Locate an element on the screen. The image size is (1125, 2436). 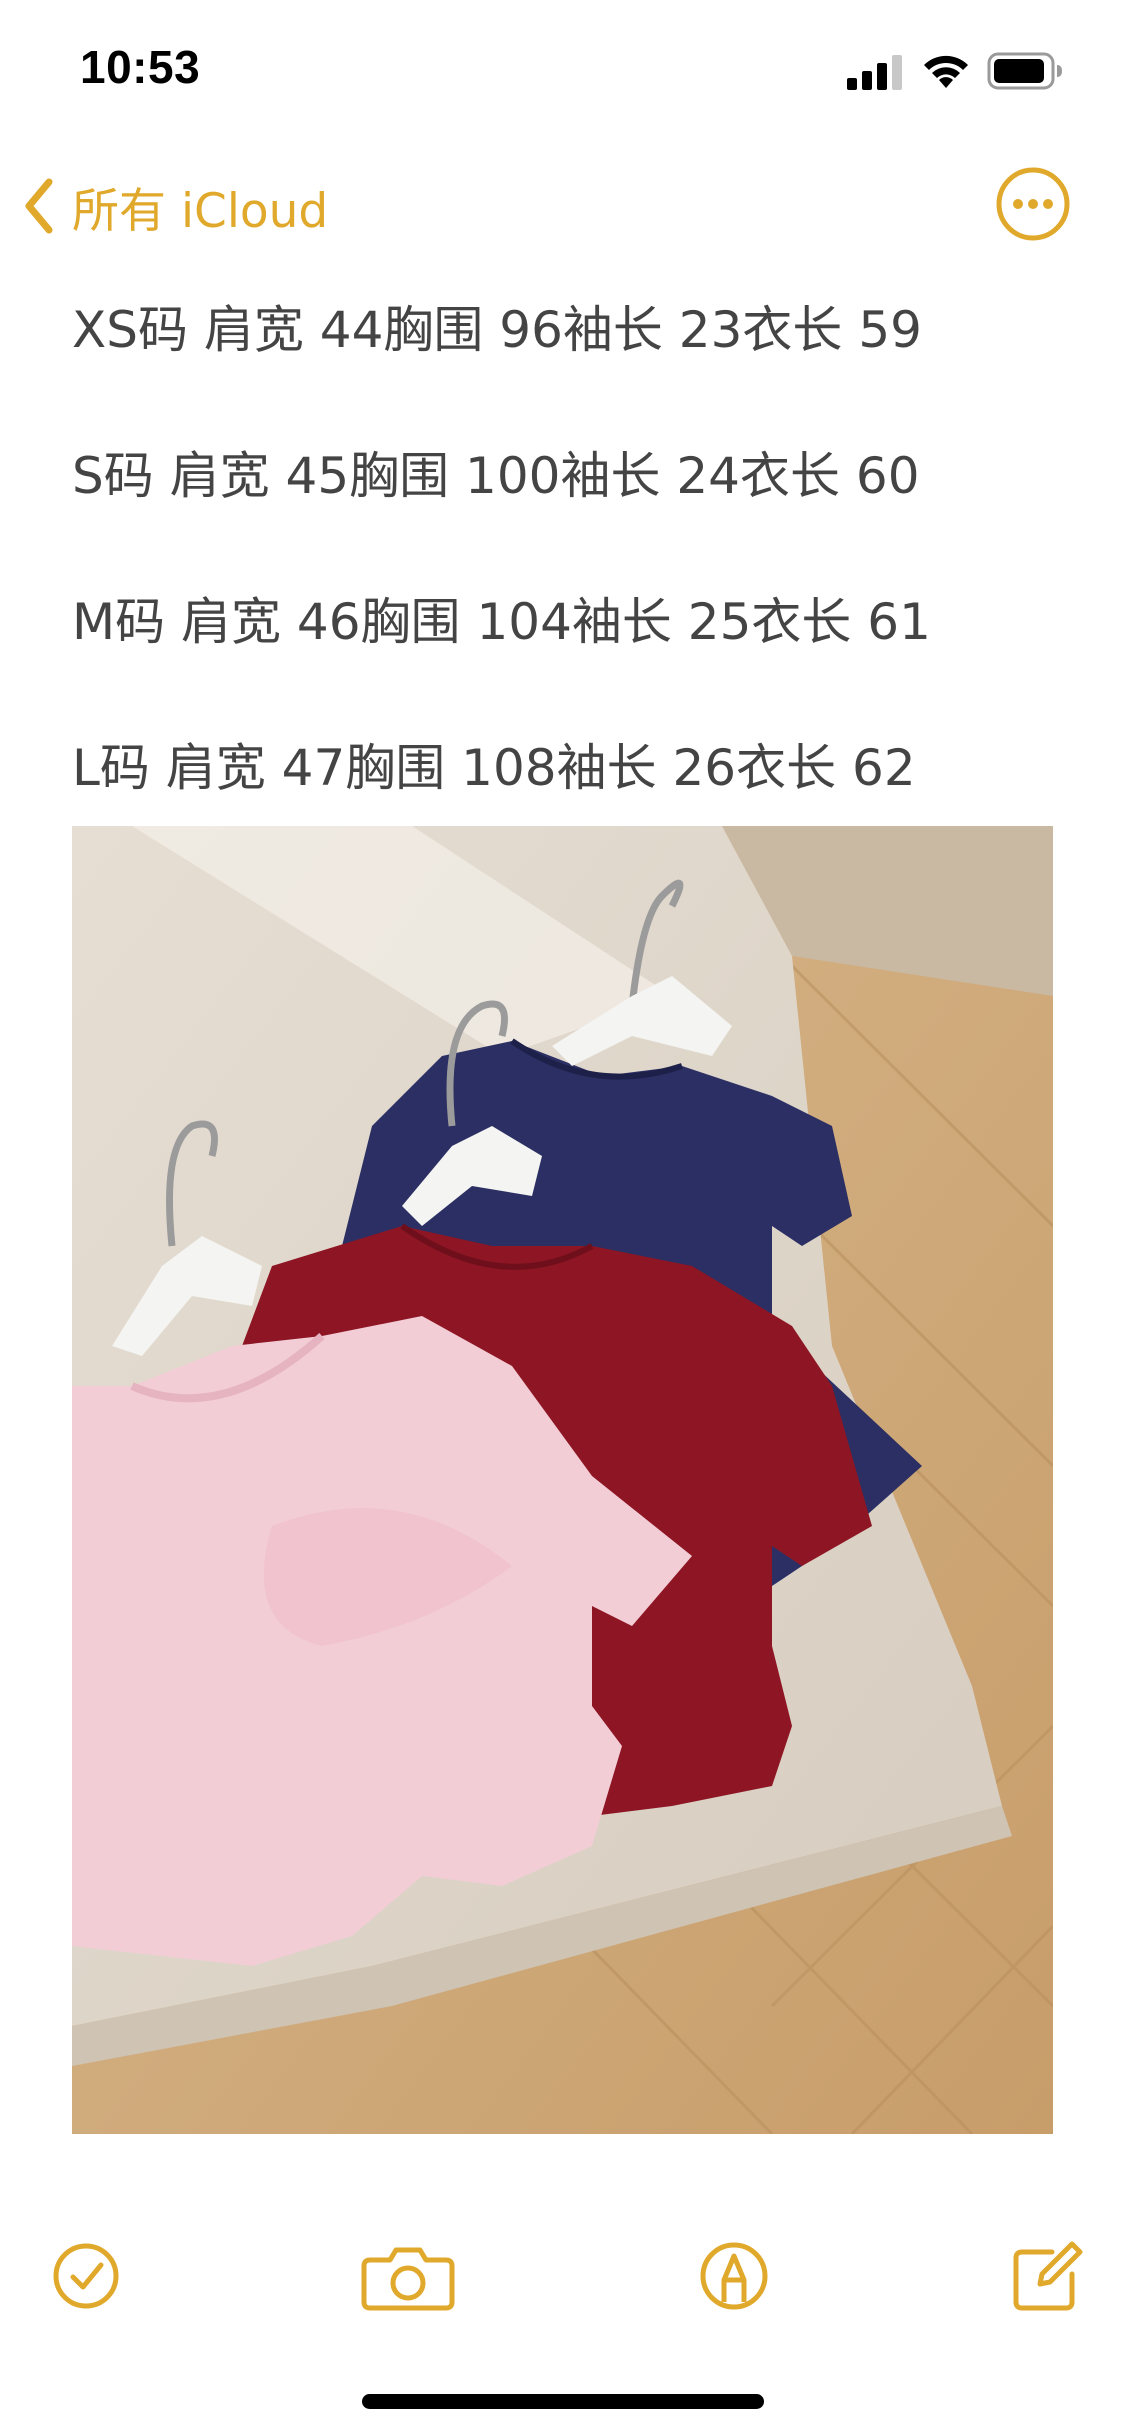
camera-button is located at coordinates (408, 2276).